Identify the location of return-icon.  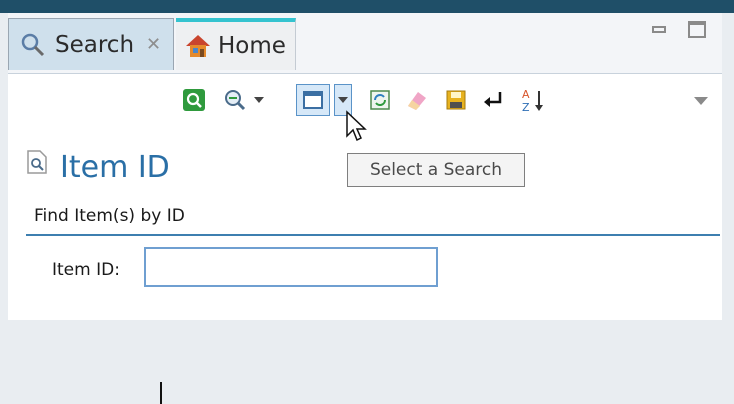
(493, 99).